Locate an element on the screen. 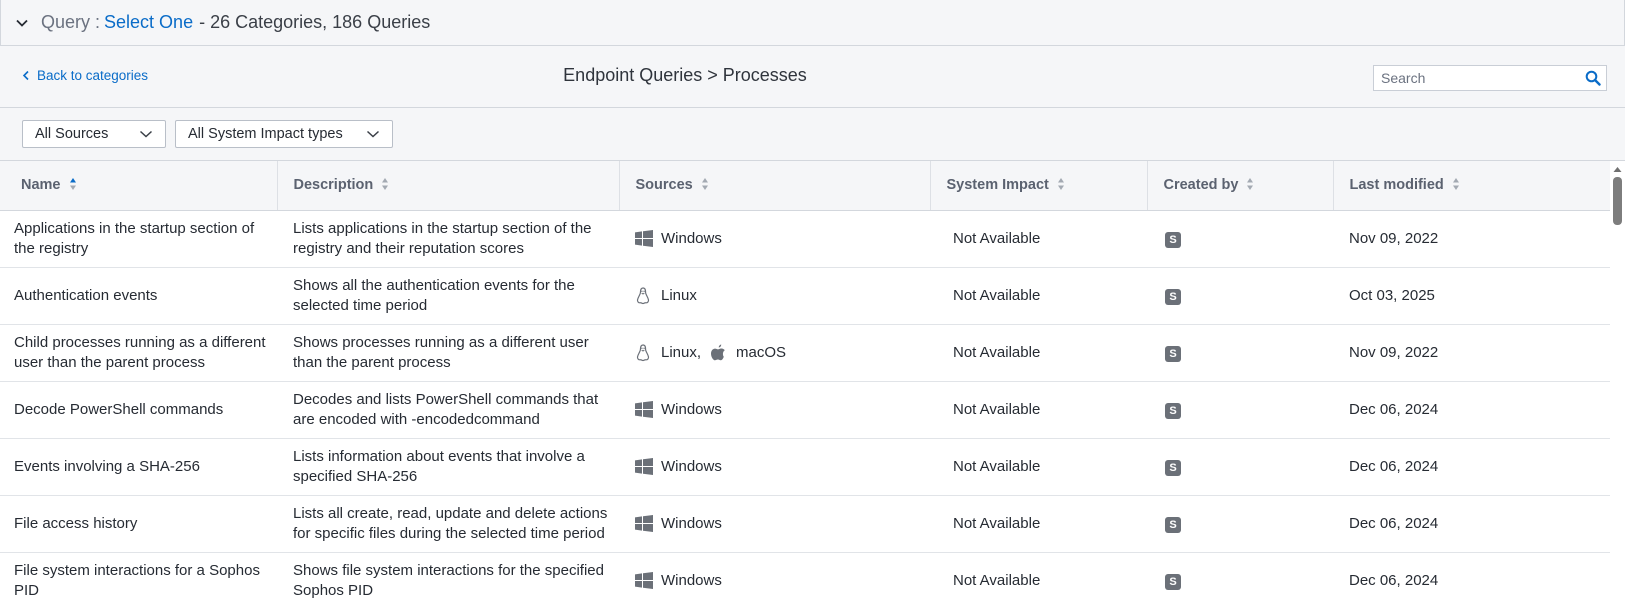  filter-bar: All Sources All System Impact types is located at coordinates (812, 134).